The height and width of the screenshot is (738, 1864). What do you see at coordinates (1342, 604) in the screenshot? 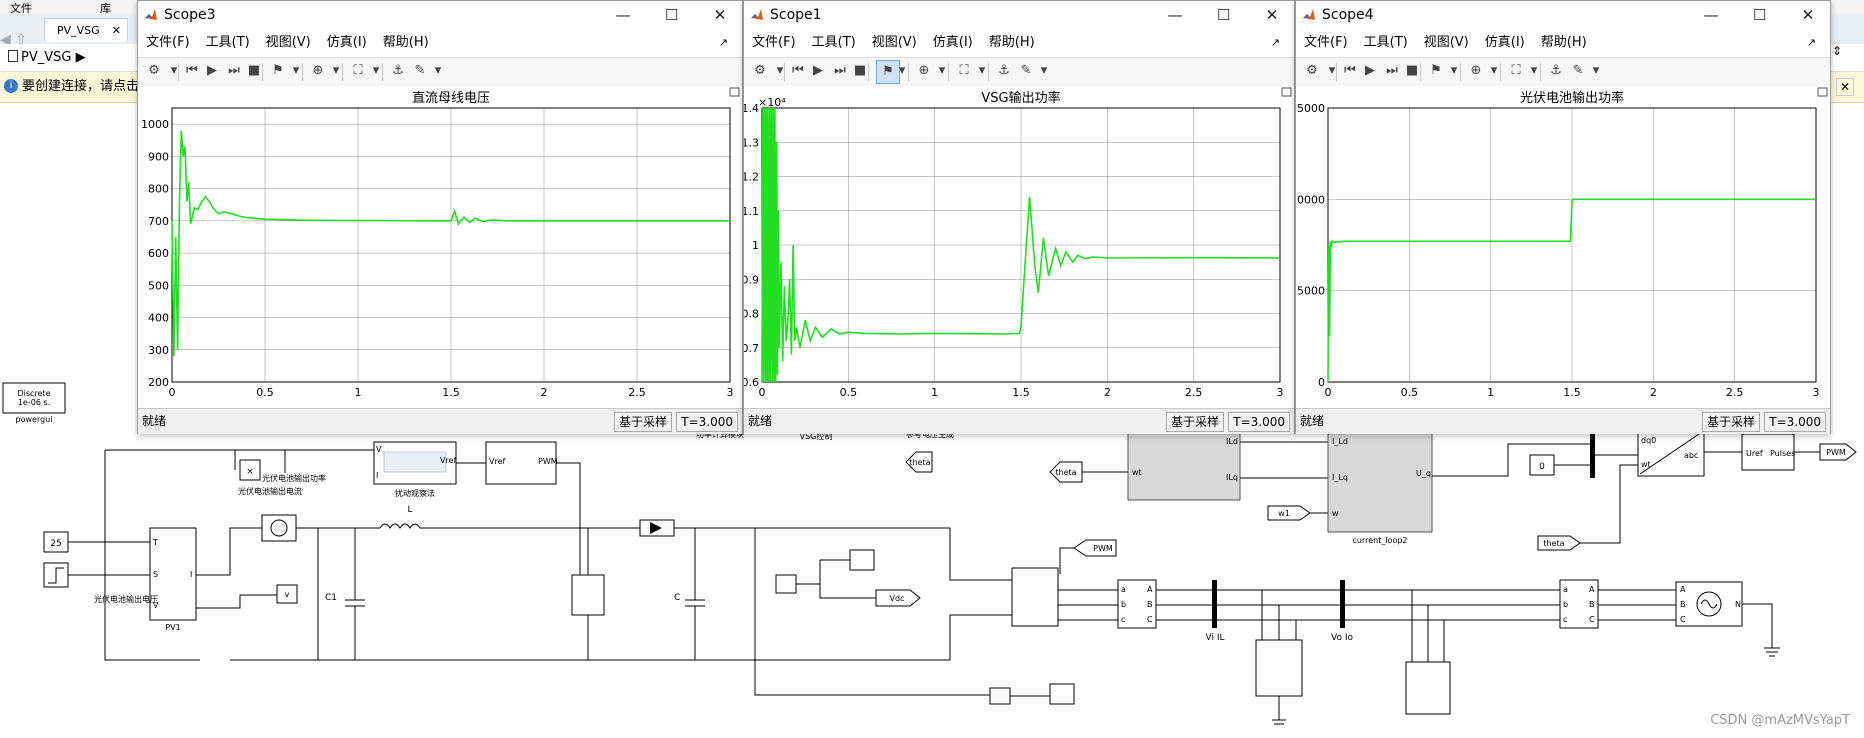
I see `bus-selector-vo` at bounding box center [1342, 604].